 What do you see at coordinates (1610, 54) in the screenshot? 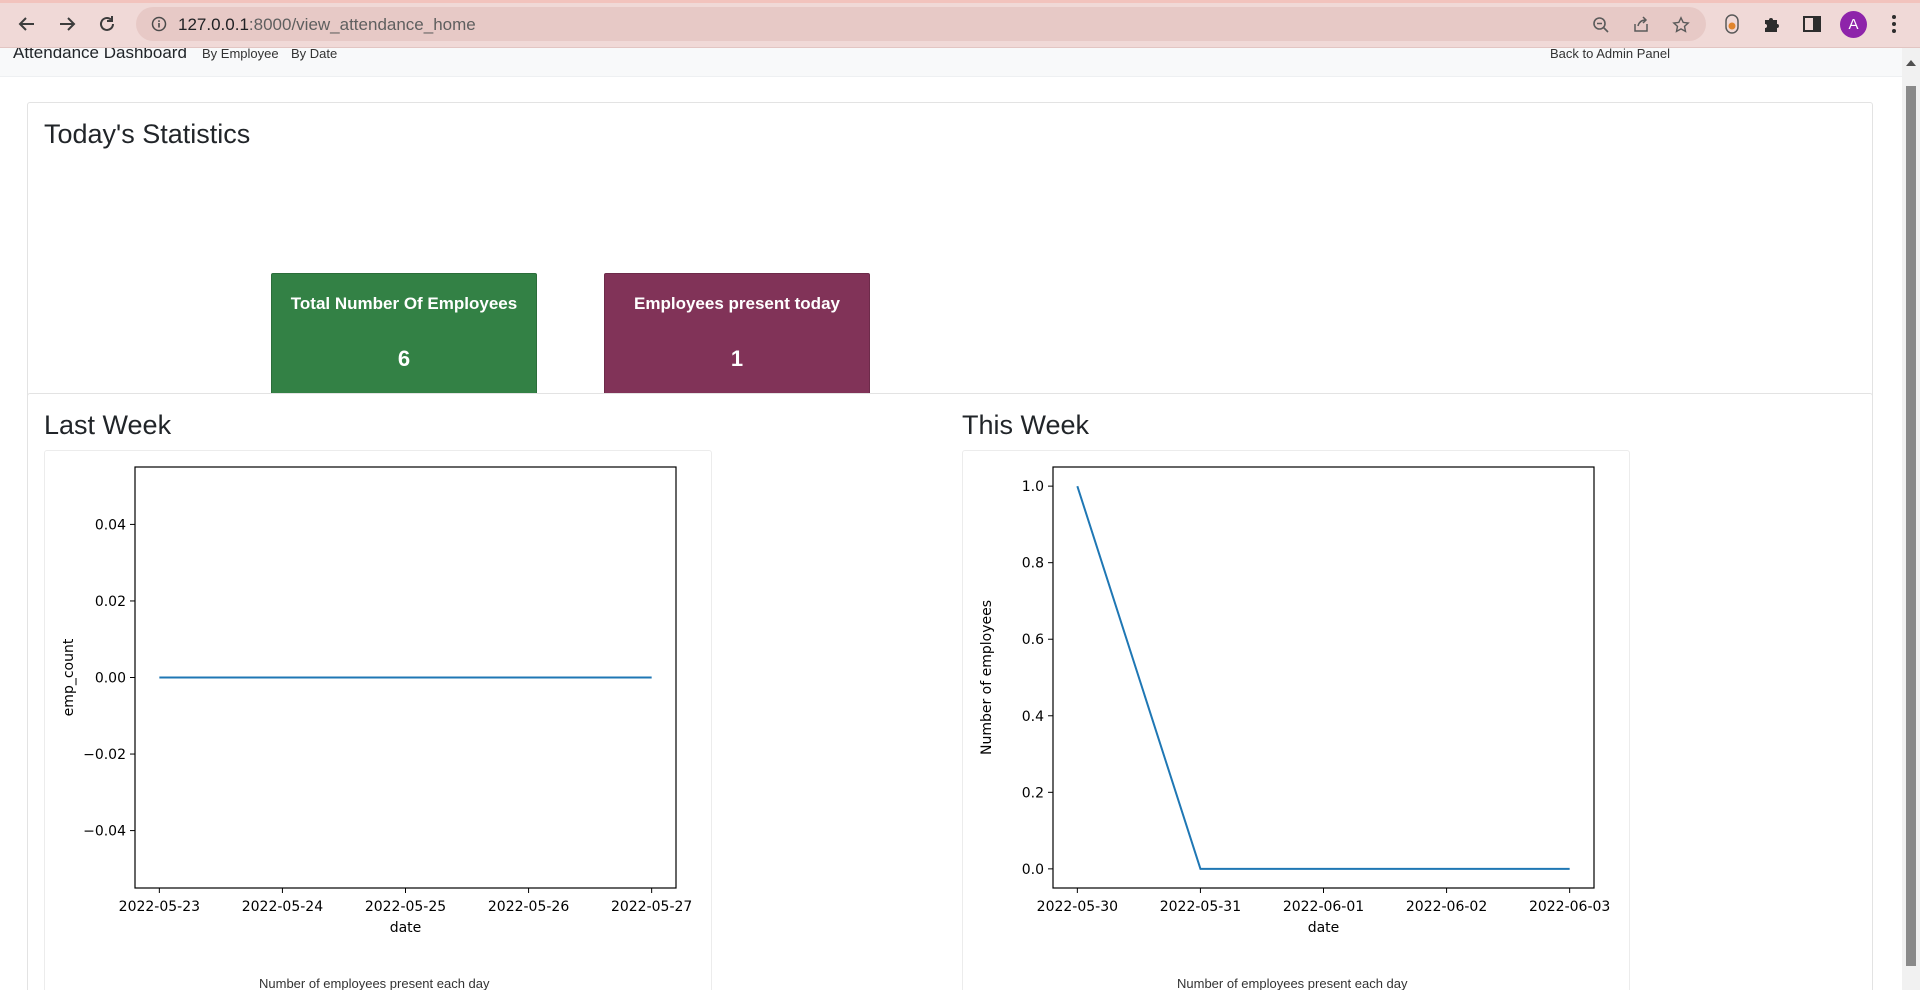
I see `back-to-admin-link: Back to Admin Panel` at bounding box center [1610, 54].